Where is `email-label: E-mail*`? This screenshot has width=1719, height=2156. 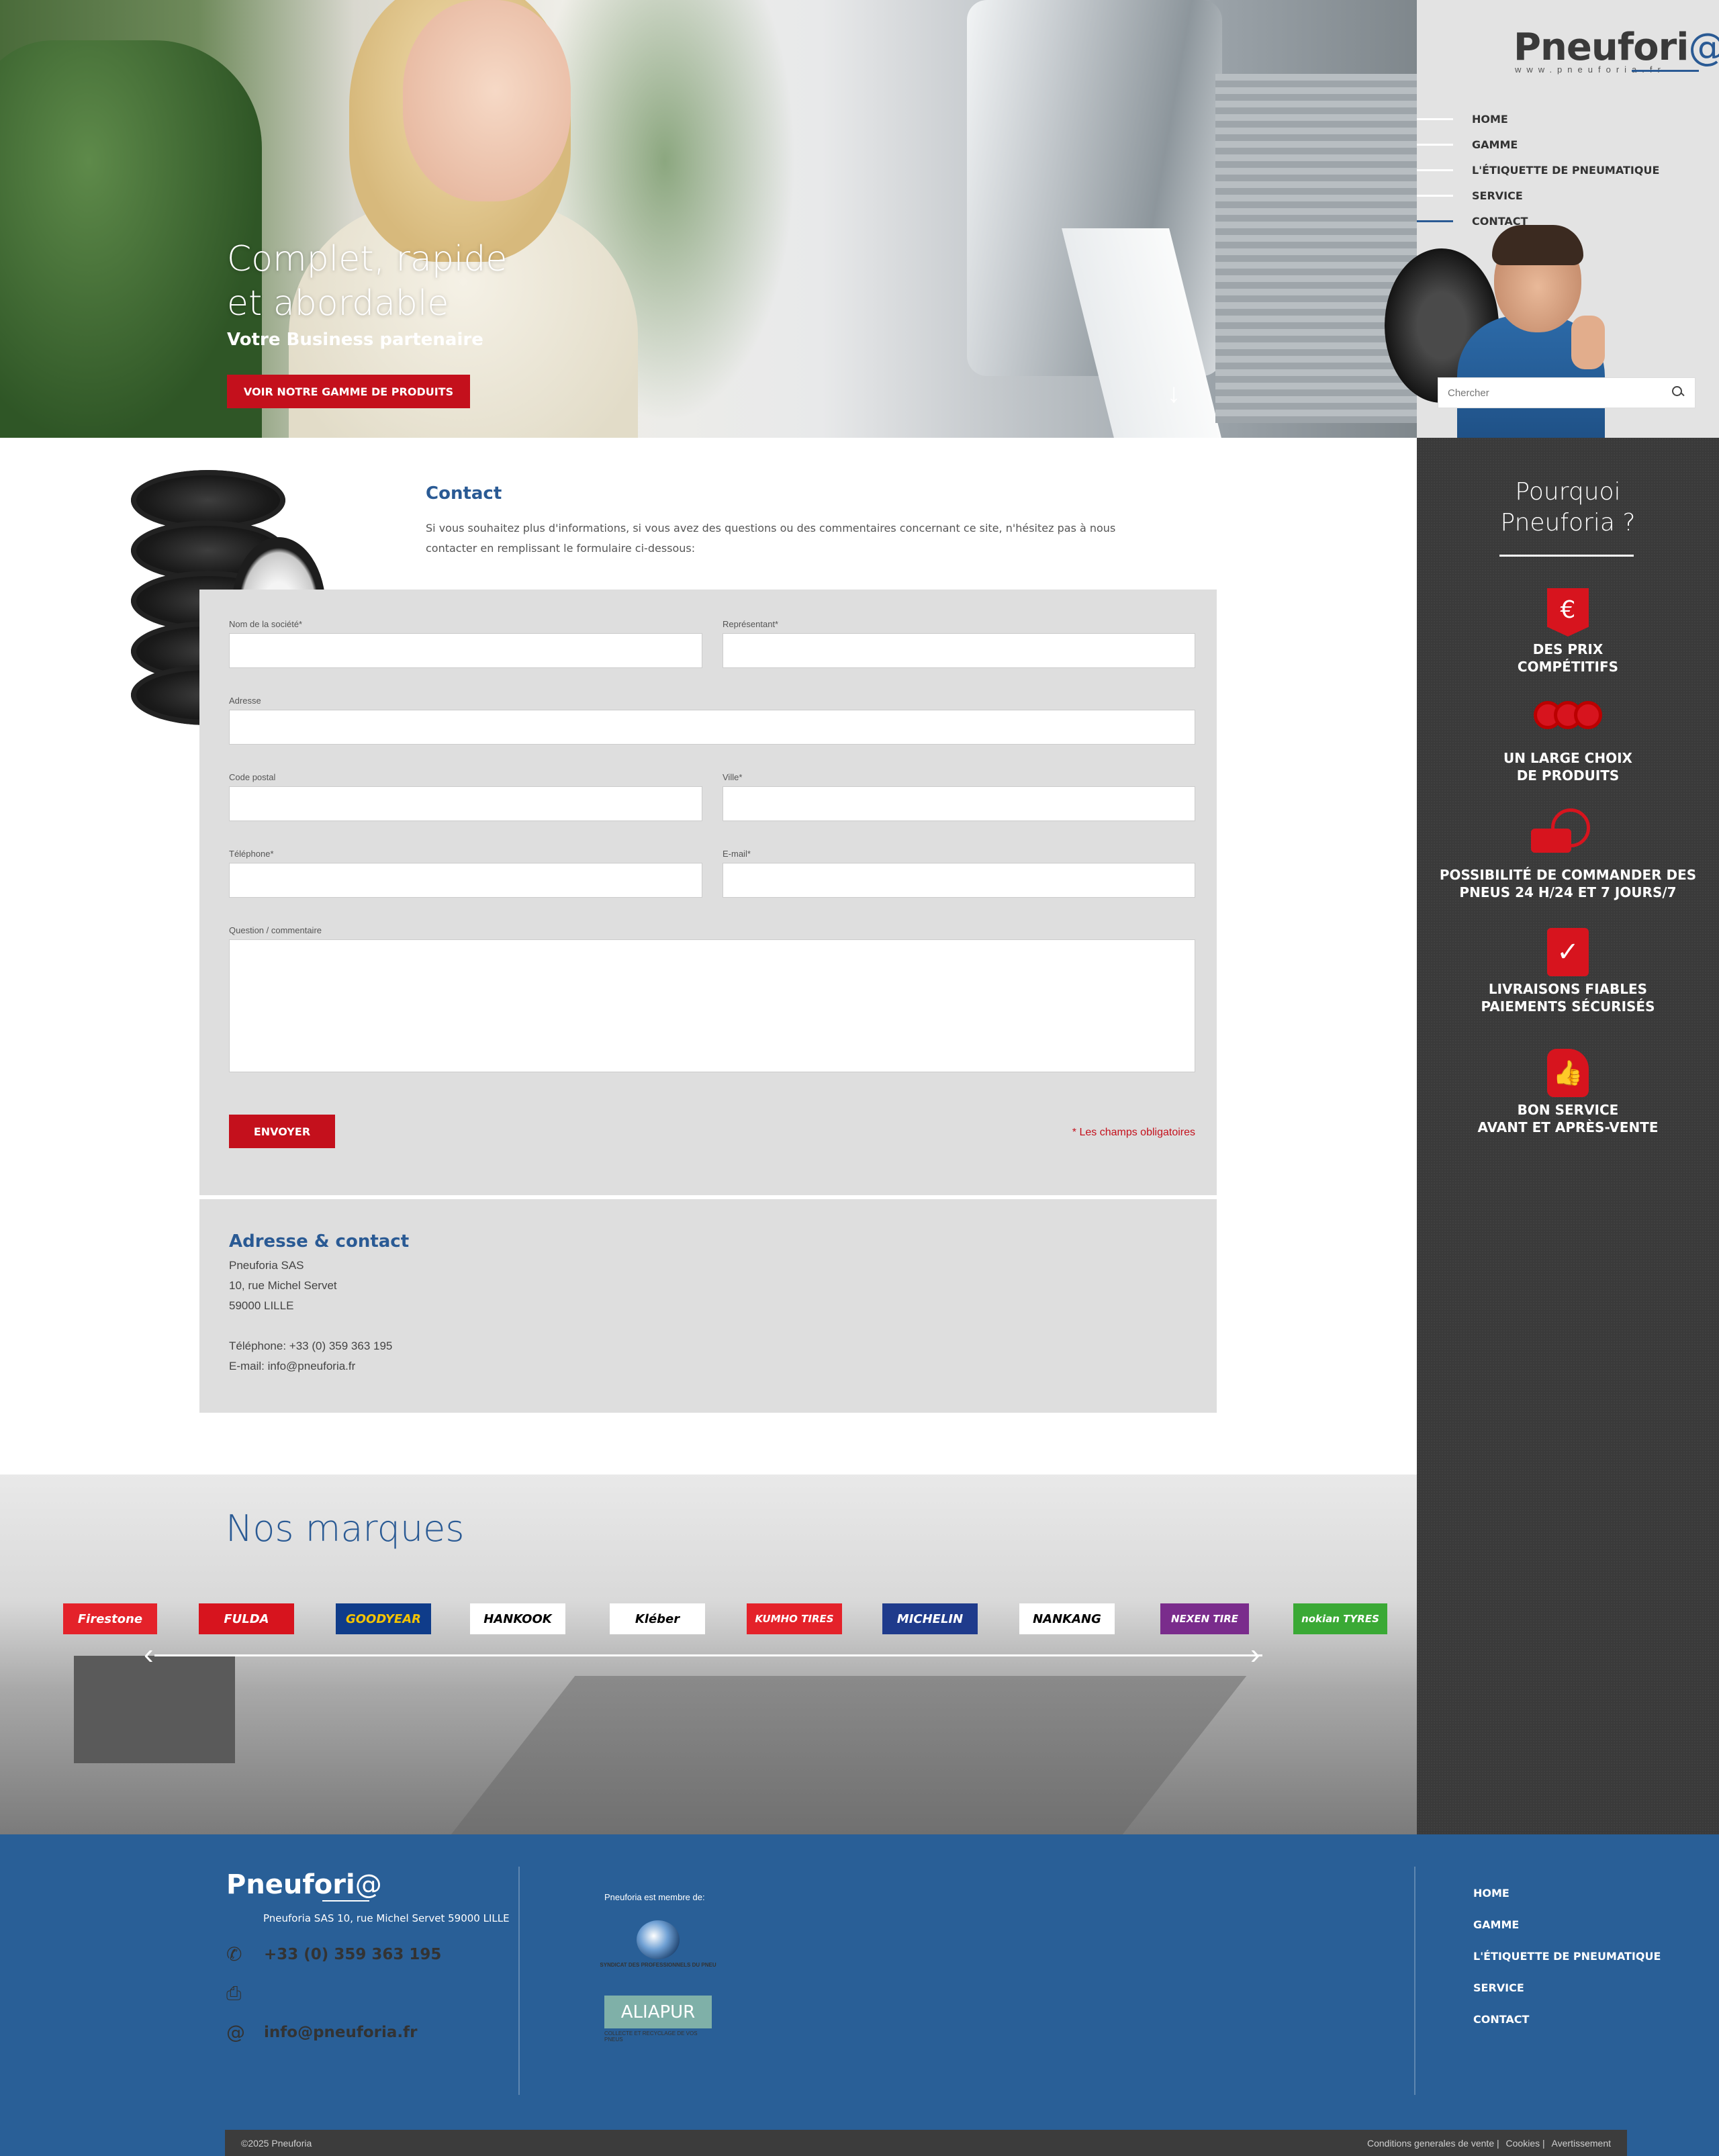 email-label: E-mail* is located at coordinates (737, 854).